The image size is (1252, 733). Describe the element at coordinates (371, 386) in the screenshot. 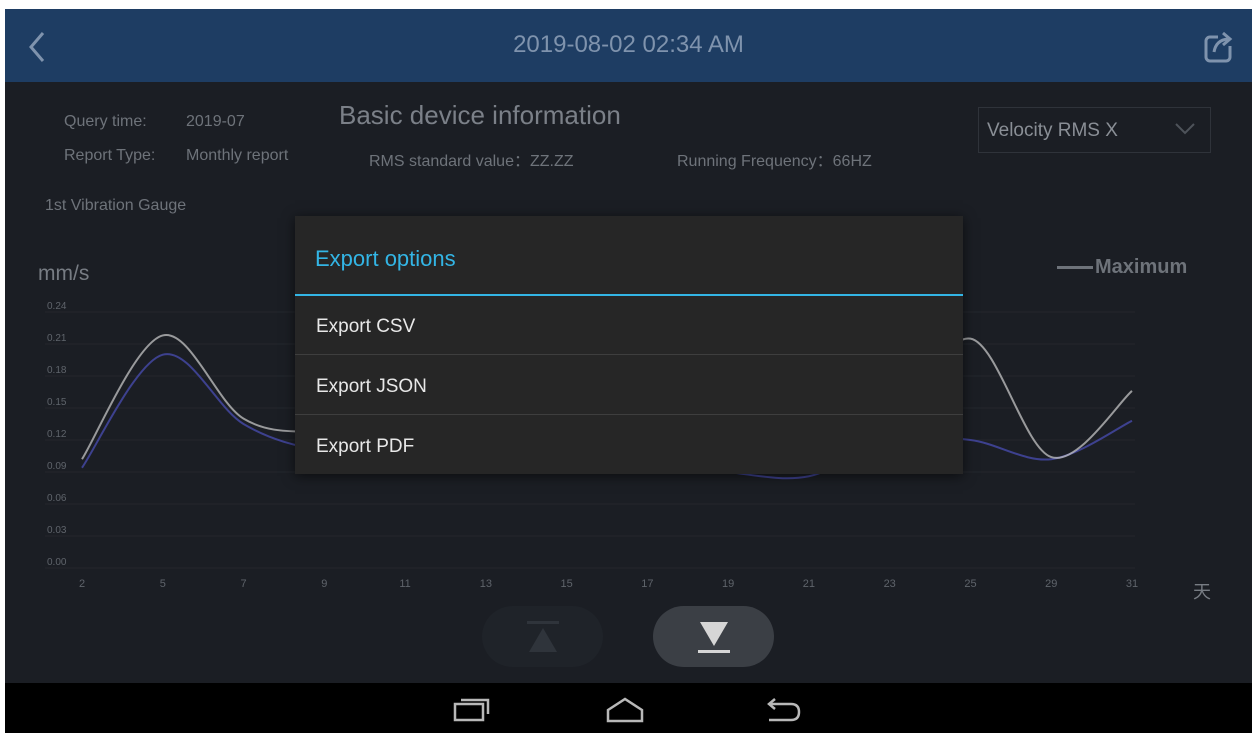

I see `option-label: Export JSON` at that location.